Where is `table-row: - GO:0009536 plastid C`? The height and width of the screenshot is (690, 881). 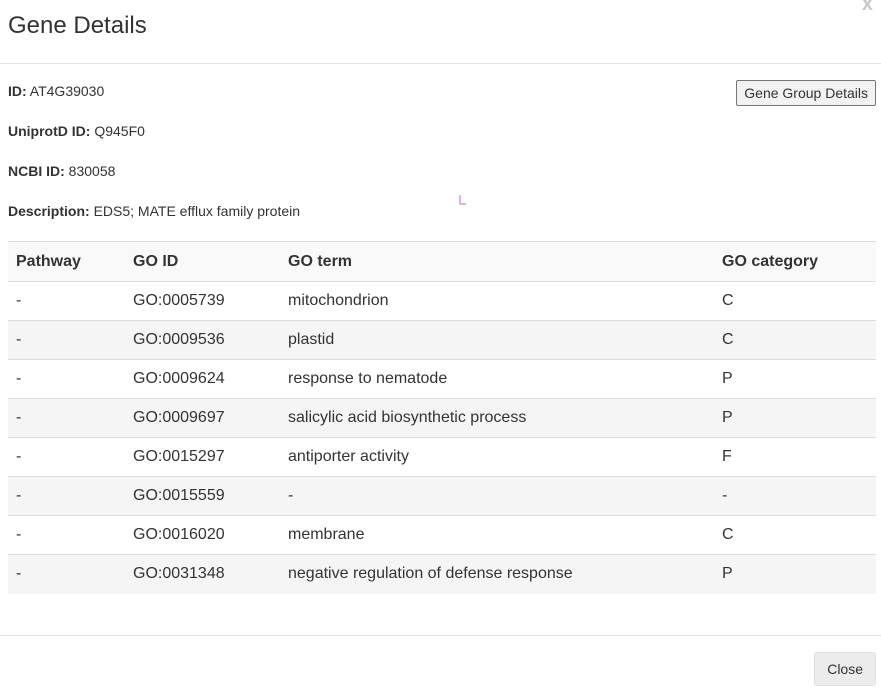 table-row: - GO:0009536 plastid C is located at coordinates (442, 340).